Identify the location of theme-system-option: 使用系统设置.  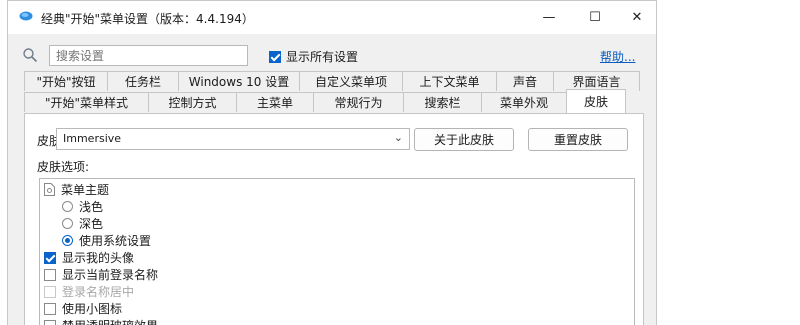
(106, 240).